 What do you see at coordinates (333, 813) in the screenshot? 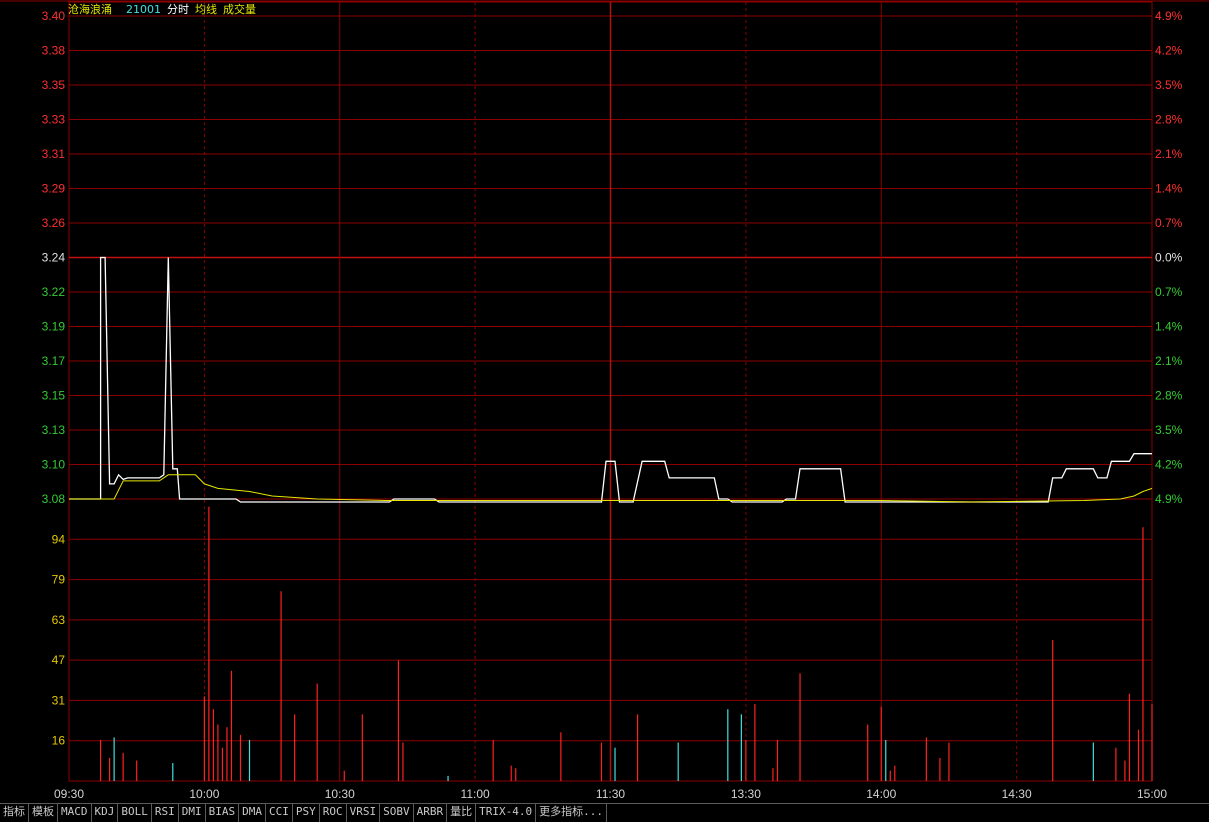
I see `indicator-tab: ROC` at bounding box center [333, 813].